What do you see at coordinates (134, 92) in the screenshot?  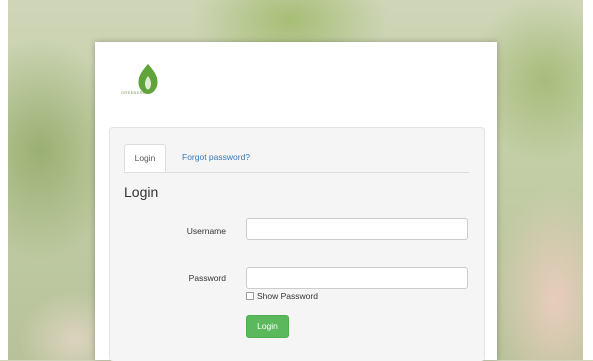 I see `logo-caption: GREENERIA` at bounding box center [134, 92].